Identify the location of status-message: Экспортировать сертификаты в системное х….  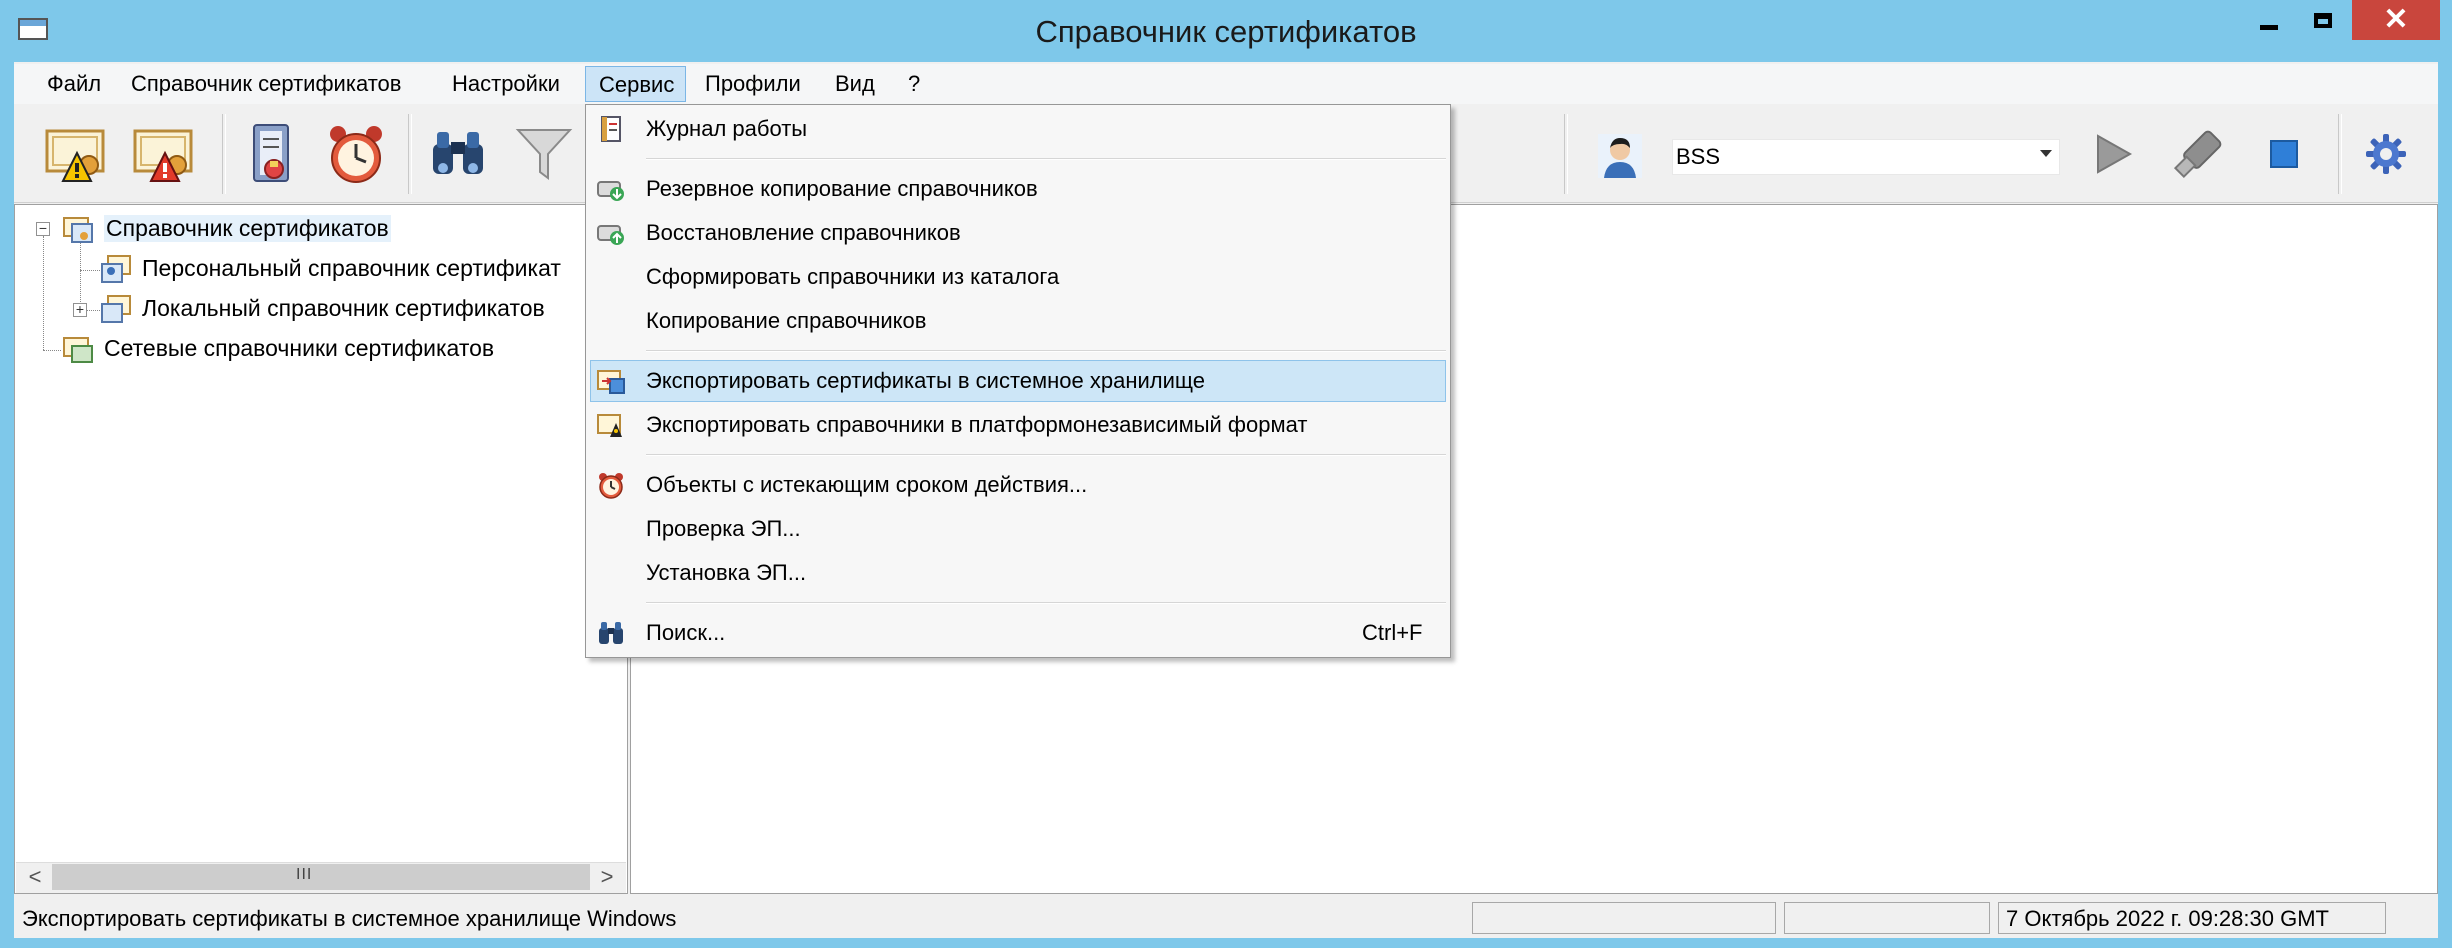
(349, 918).